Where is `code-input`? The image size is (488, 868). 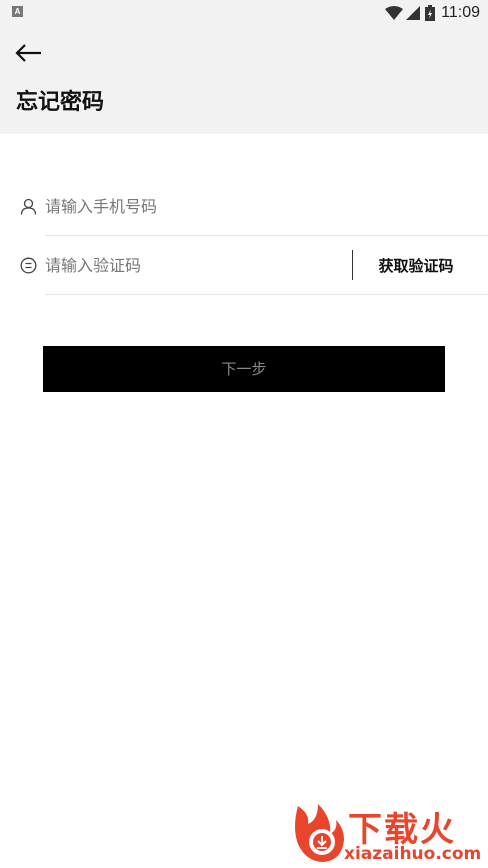
code-input is located at coordinates (195, 265).